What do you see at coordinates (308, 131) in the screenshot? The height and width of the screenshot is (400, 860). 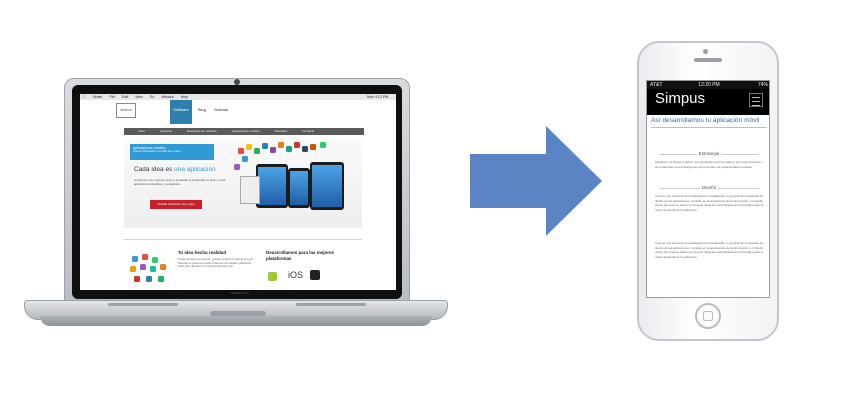 I see `subnav-contacto: Contacto` at bounding box center [308, 131].